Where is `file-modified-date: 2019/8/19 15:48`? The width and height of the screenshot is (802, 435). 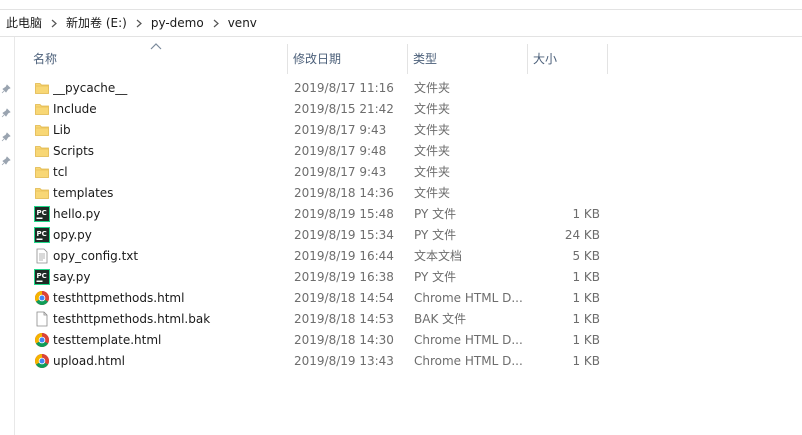 file-modified-date: 2019/8/19 15:48 is located at coordinates (344, 214).